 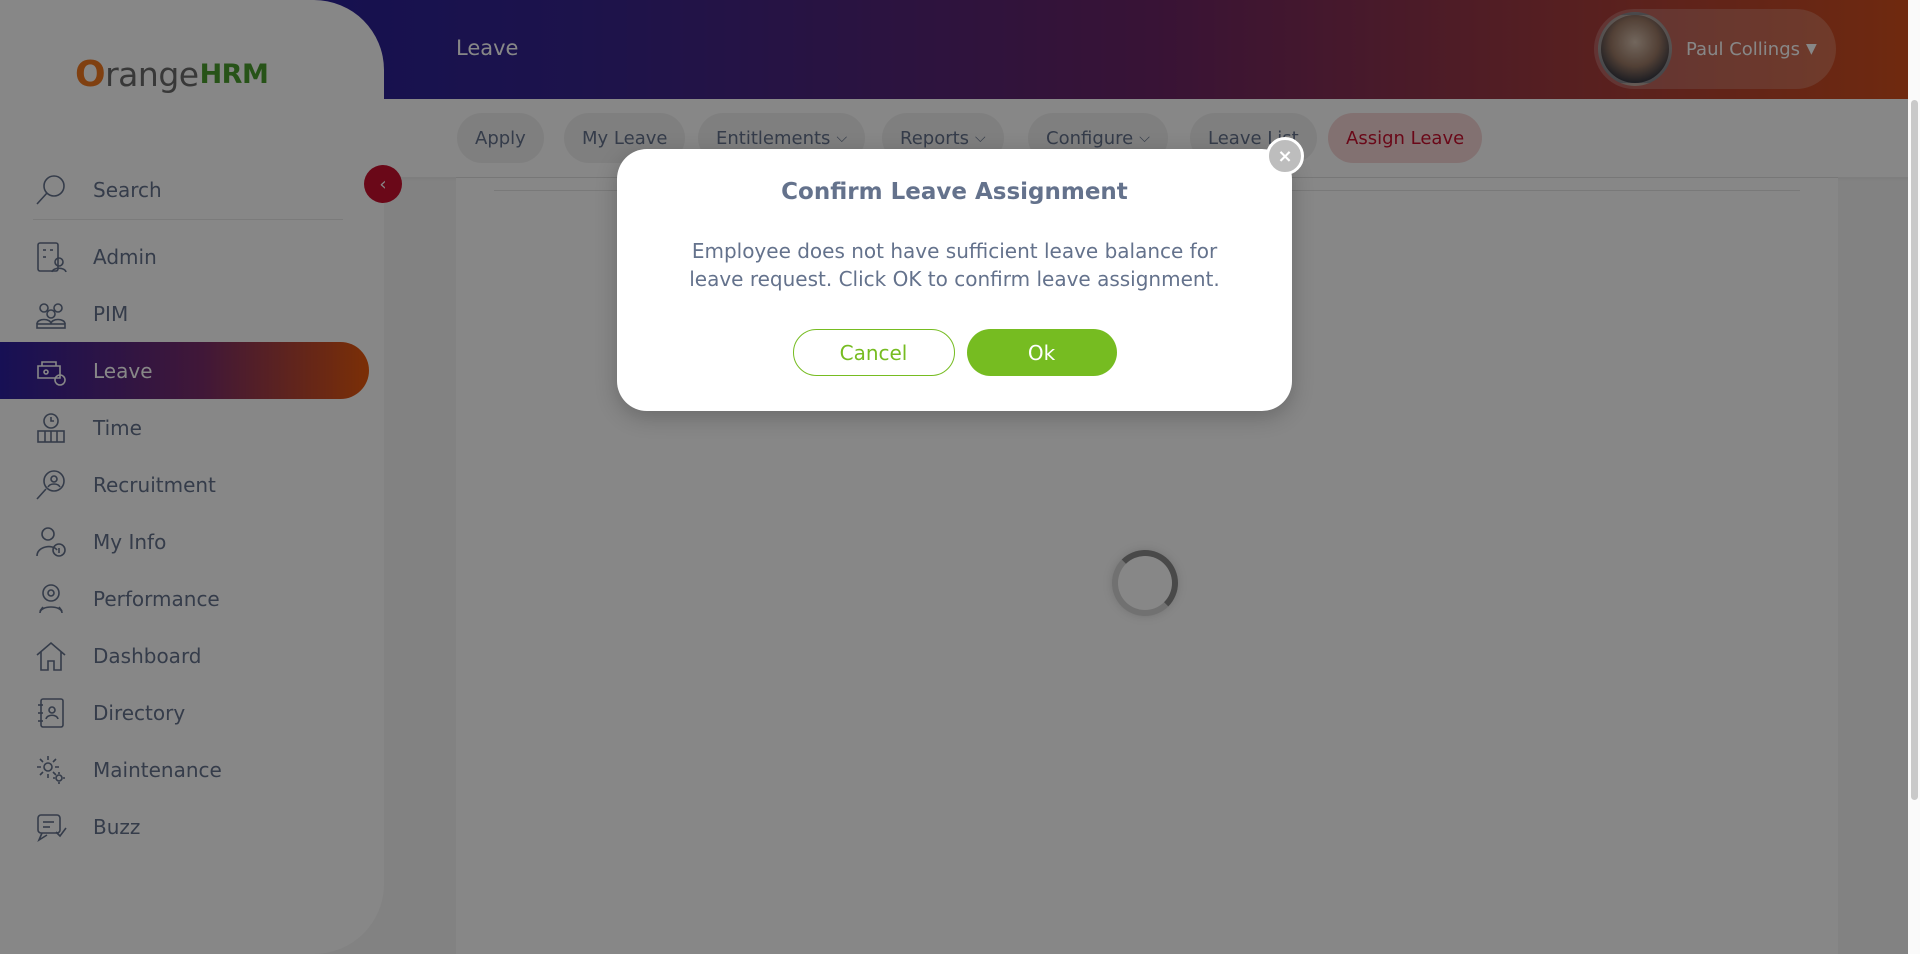 I want to click on scrollbar-thumb, so click(x=1914, y=450).